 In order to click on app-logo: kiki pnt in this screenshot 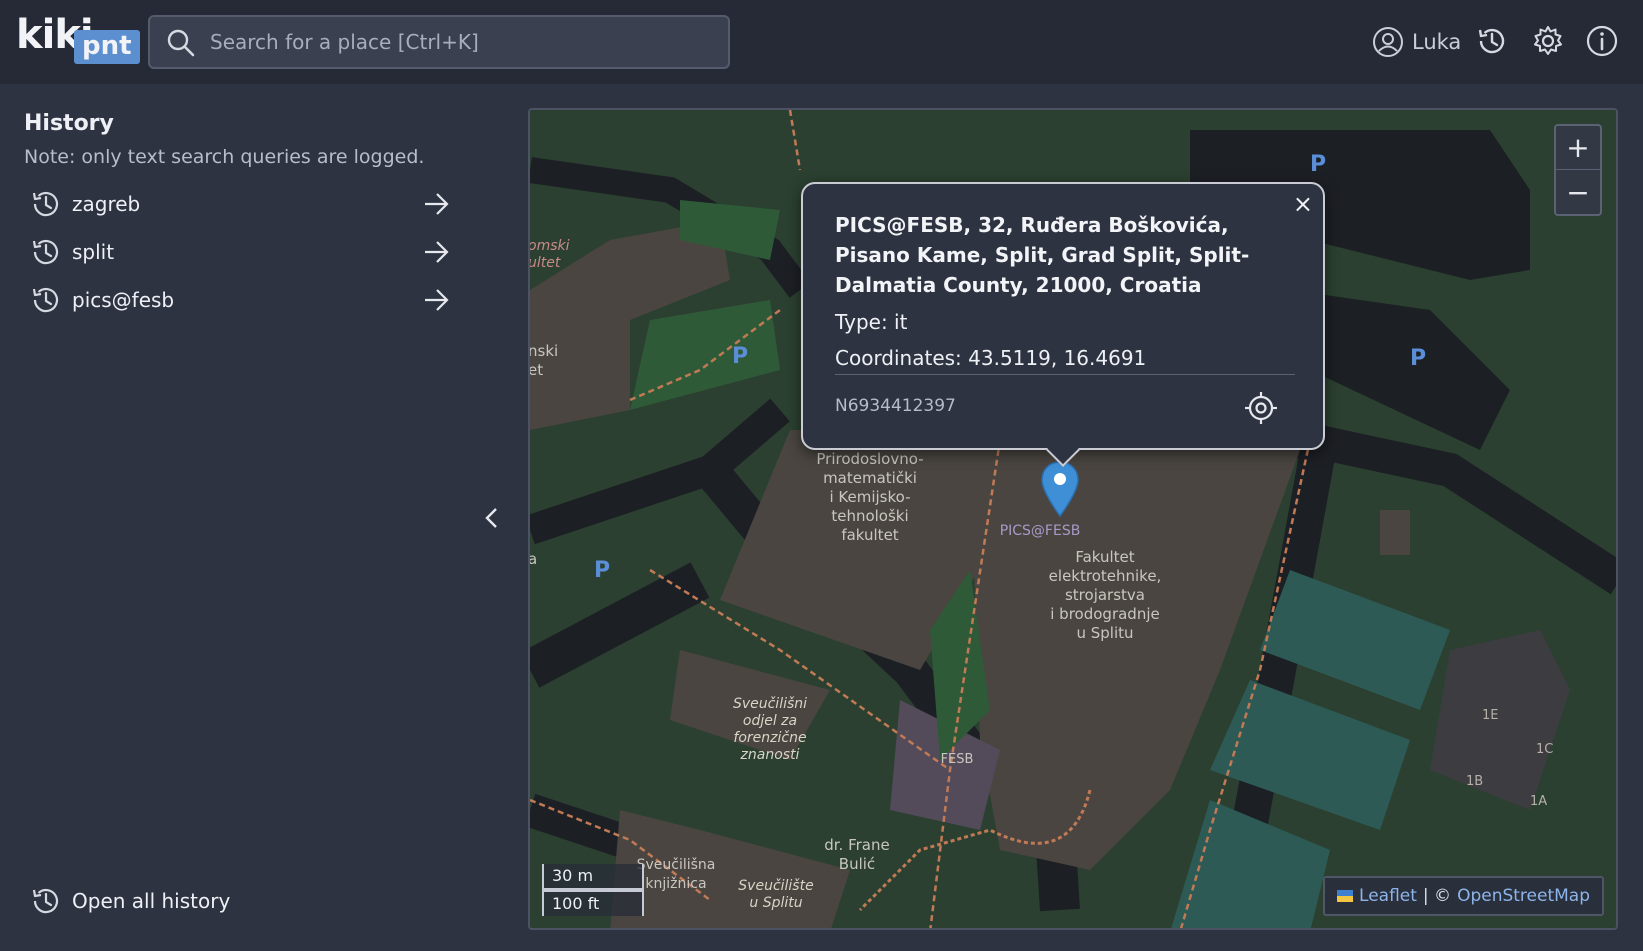, I will do `click(78, 40)`.